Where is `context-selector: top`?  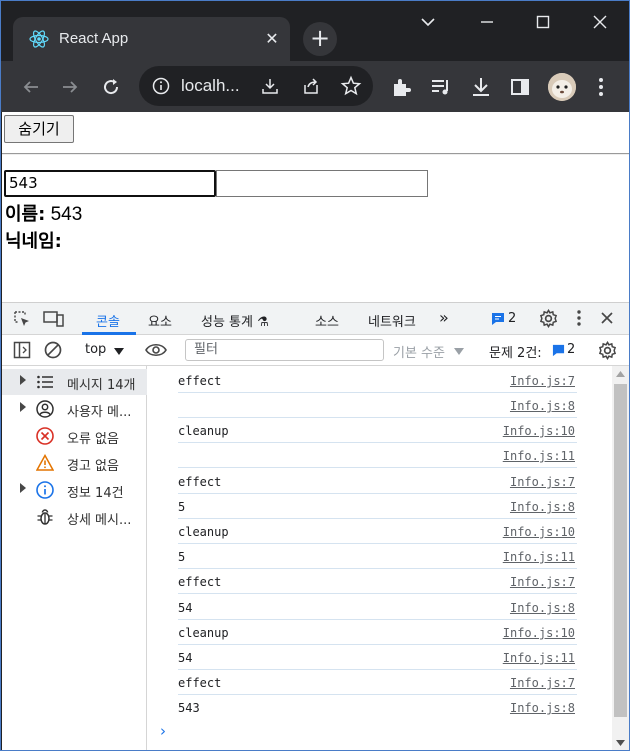 context-selector: top is located at coordinates (95, 349).